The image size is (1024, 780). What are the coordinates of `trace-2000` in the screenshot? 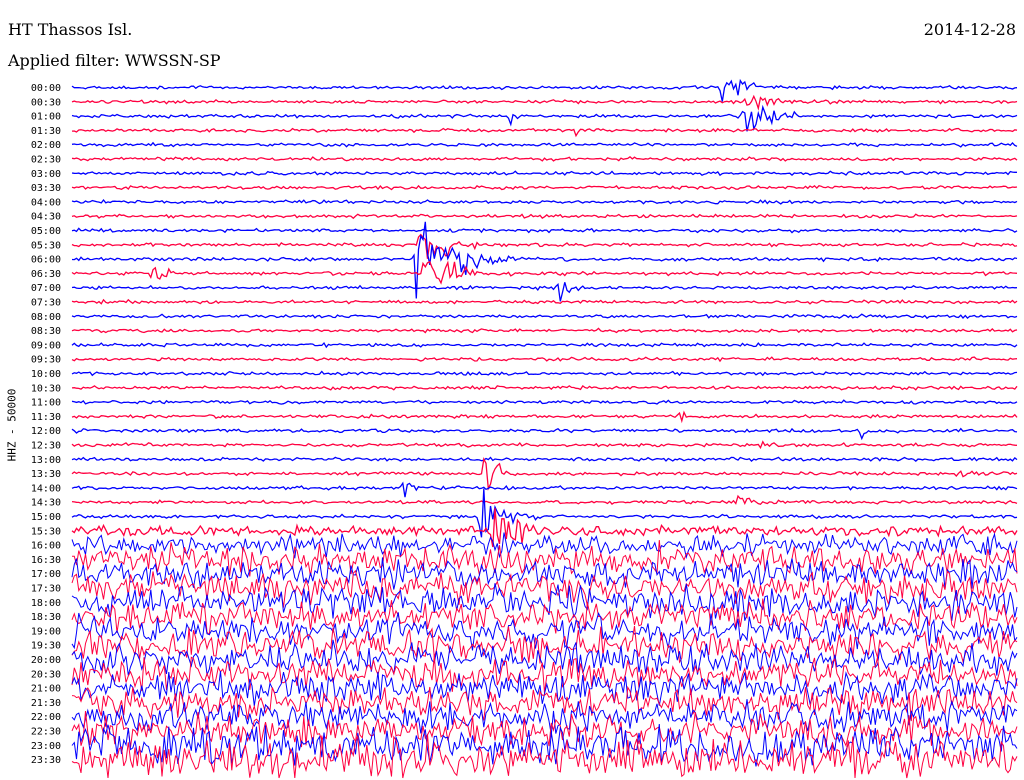 It's located at (544, 658).